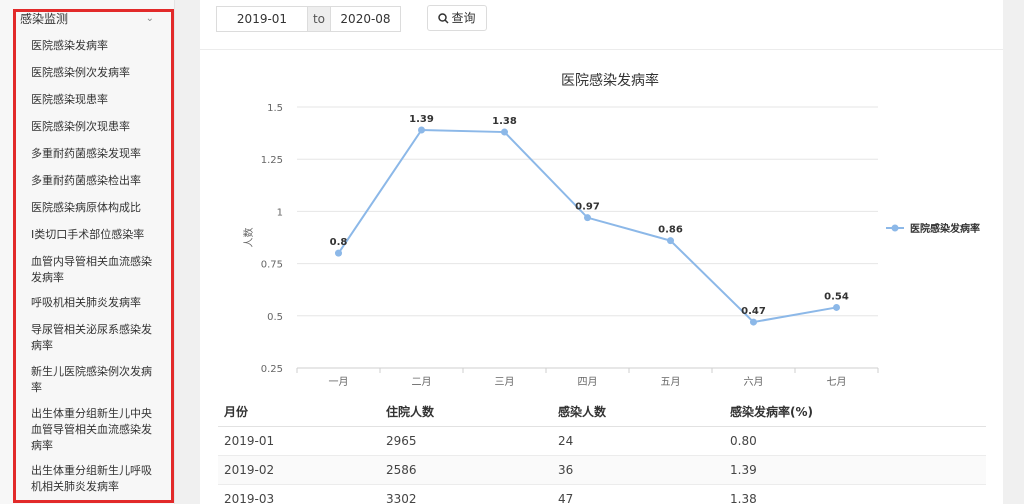 This screenshot has width=1024, height=504. Describe the element at coordinates (262, 19) in the screenshot. I see `start-date-input: 2019-01` at that location.